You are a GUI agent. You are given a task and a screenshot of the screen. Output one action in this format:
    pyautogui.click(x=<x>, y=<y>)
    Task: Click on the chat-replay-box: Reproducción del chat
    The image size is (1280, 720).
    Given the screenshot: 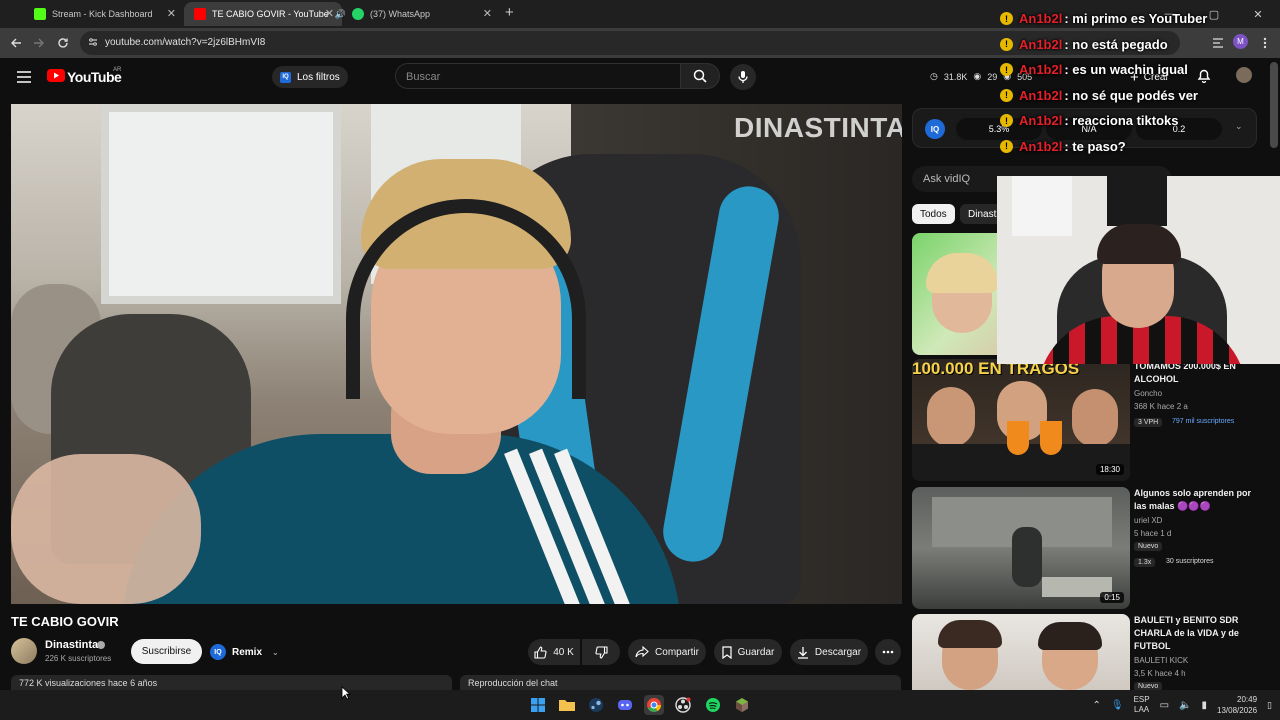 What is the action you would take?
    pyautogui.click(x=680, y=682)
    